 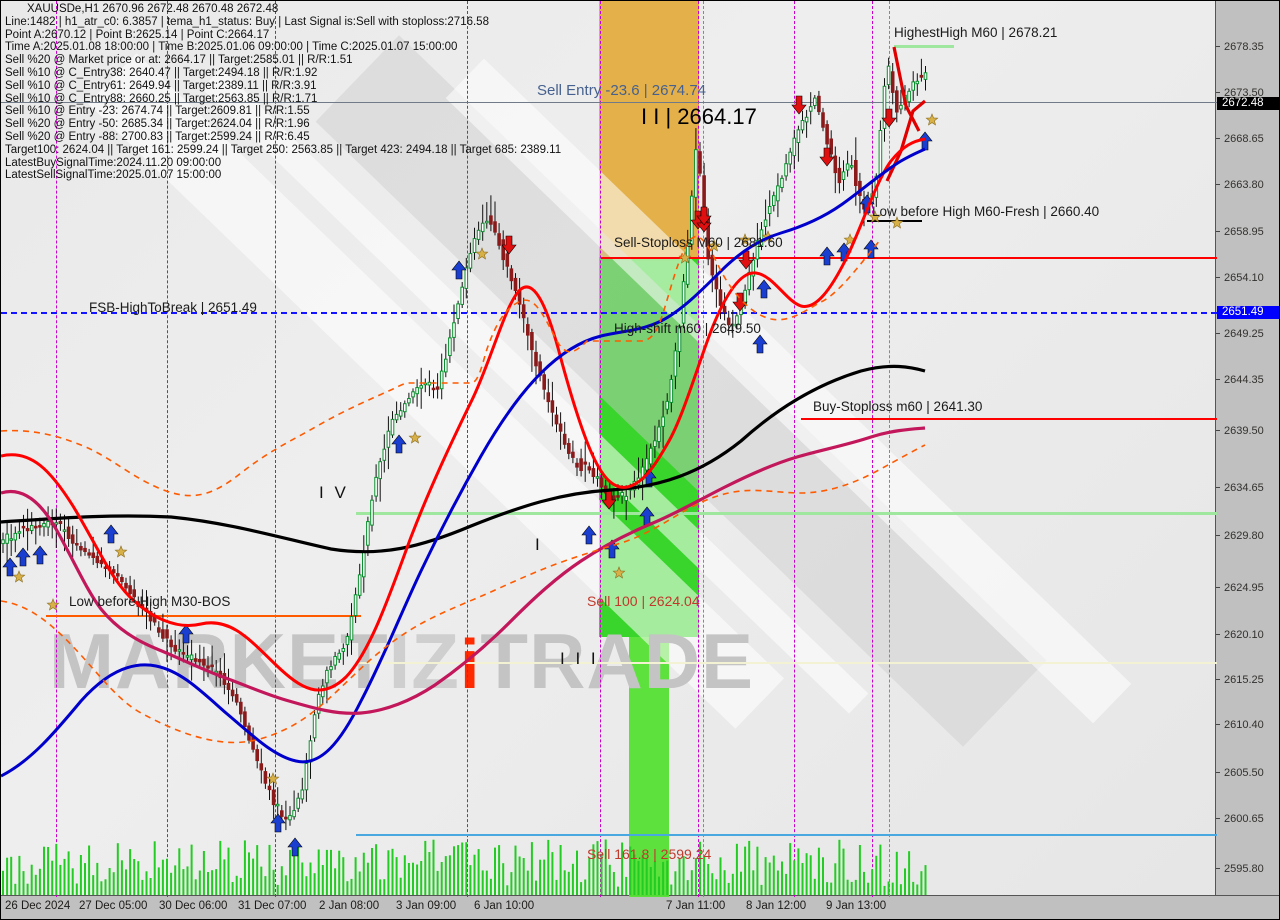 What do you see at coordinates (426, 906) in the screenshot?
I see `time-tick-5: 3 Jan 09:00` at bounding box center [426, 906].